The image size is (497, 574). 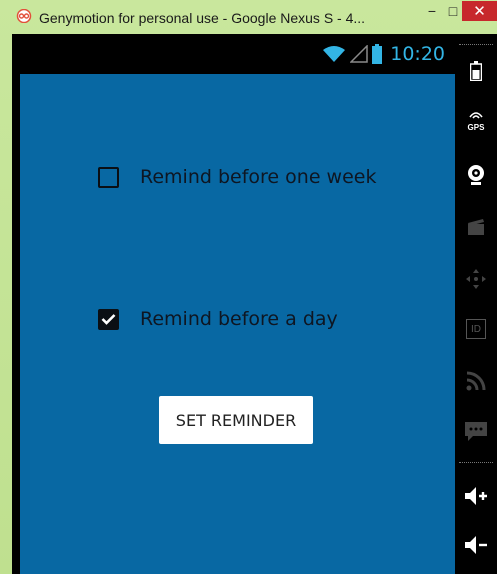 I want to click on id-icon: ID, so click(x=476, y=329).